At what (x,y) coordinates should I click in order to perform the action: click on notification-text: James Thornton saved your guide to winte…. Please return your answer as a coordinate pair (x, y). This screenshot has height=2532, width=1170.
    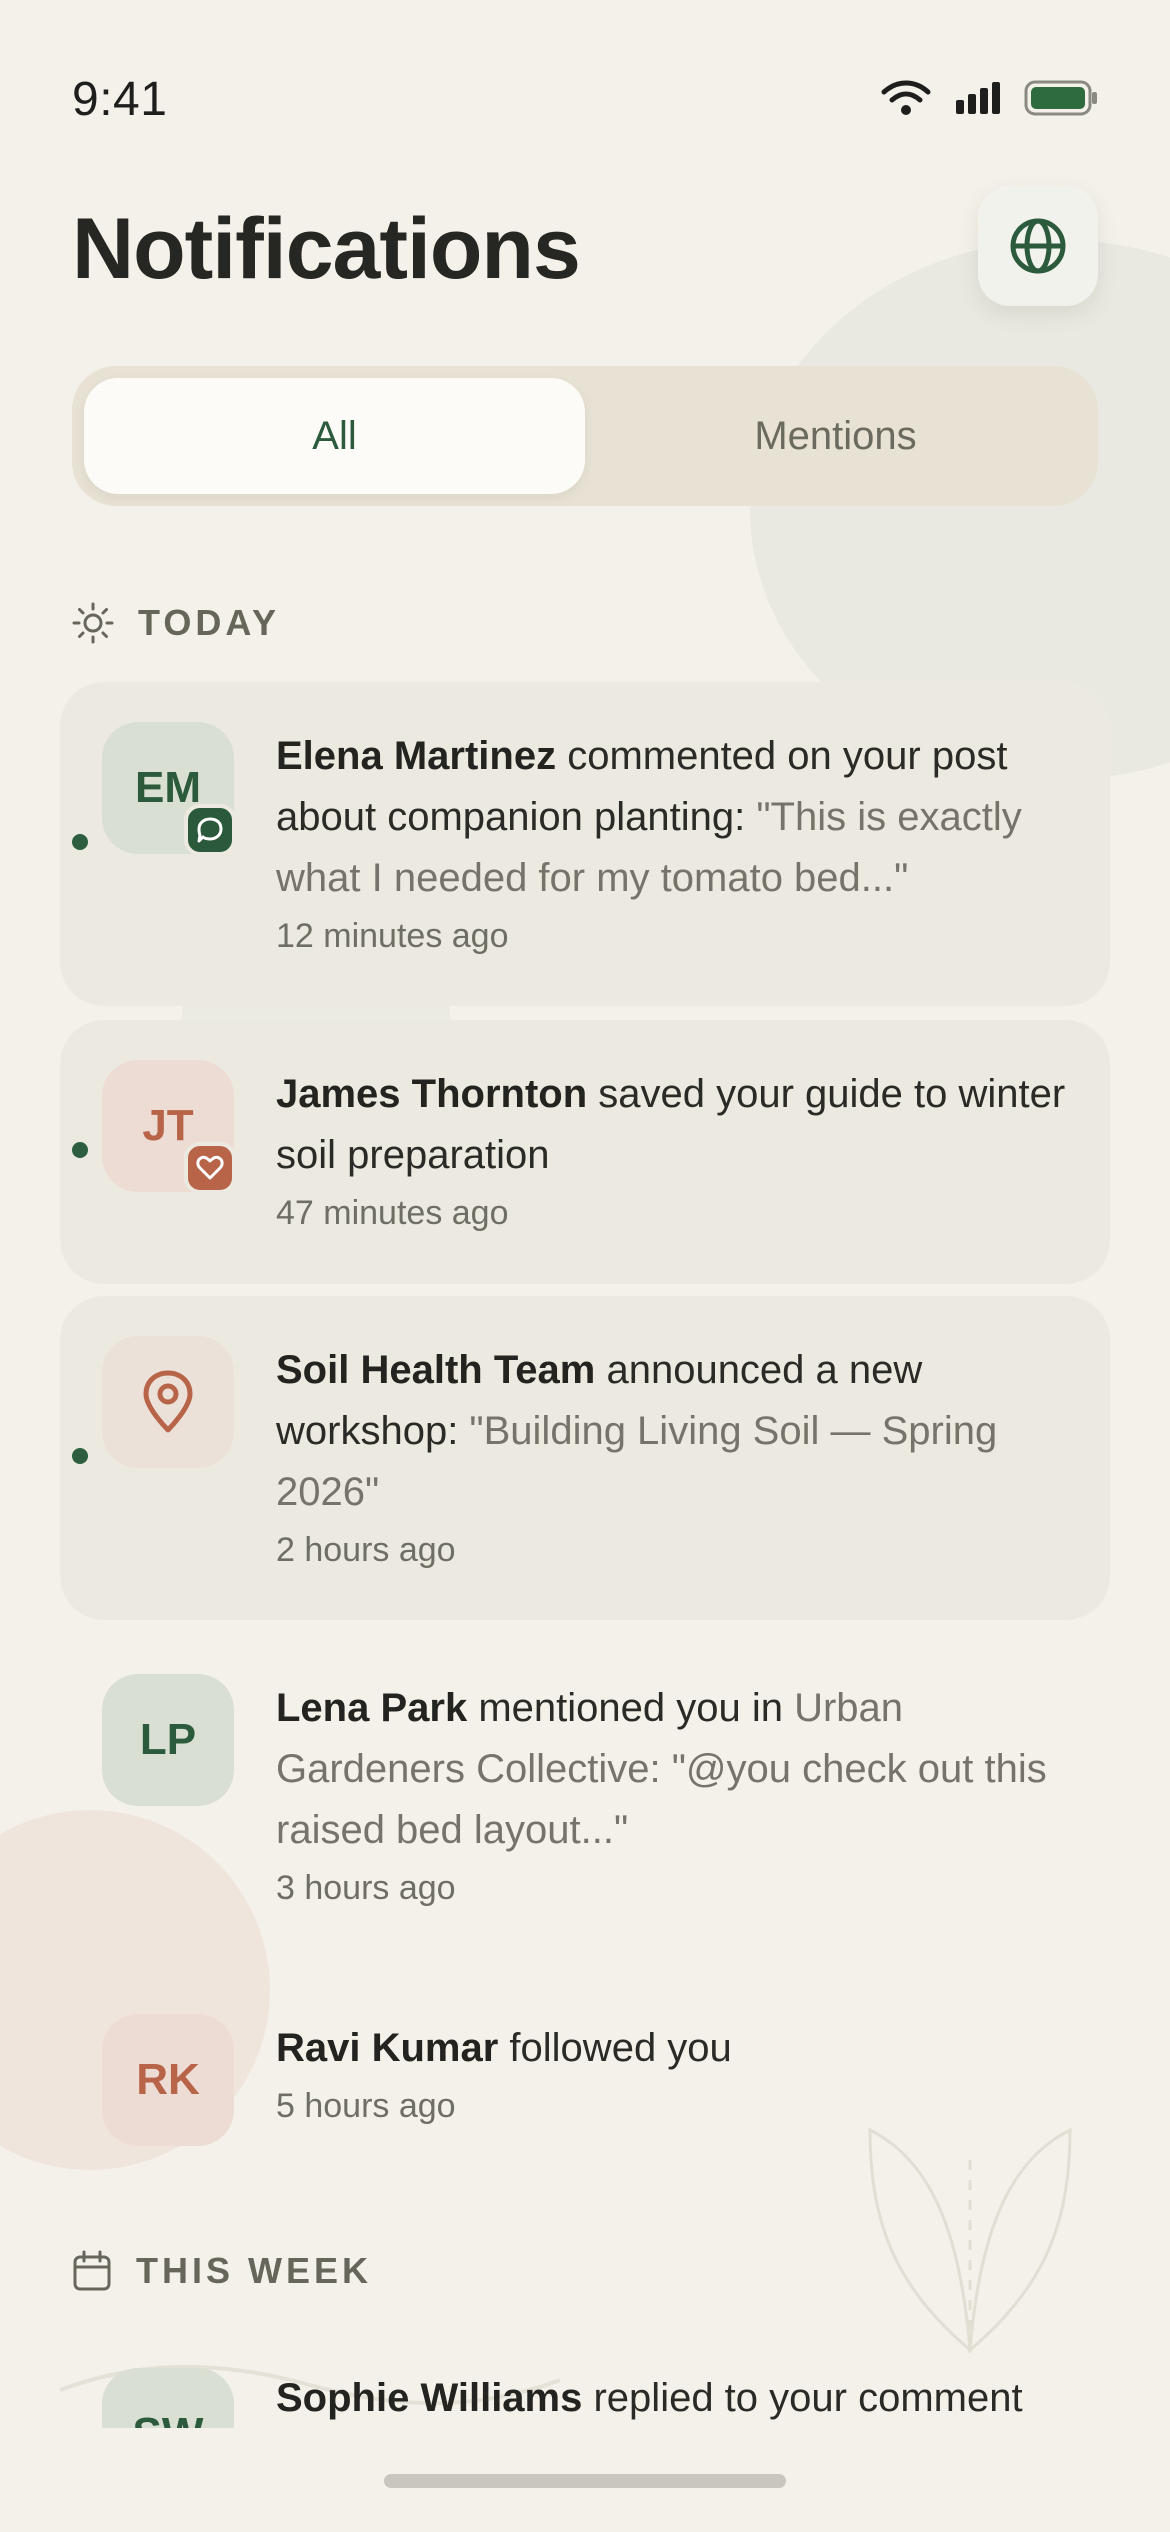
    Looking at the image, I should click on (675, 1125).